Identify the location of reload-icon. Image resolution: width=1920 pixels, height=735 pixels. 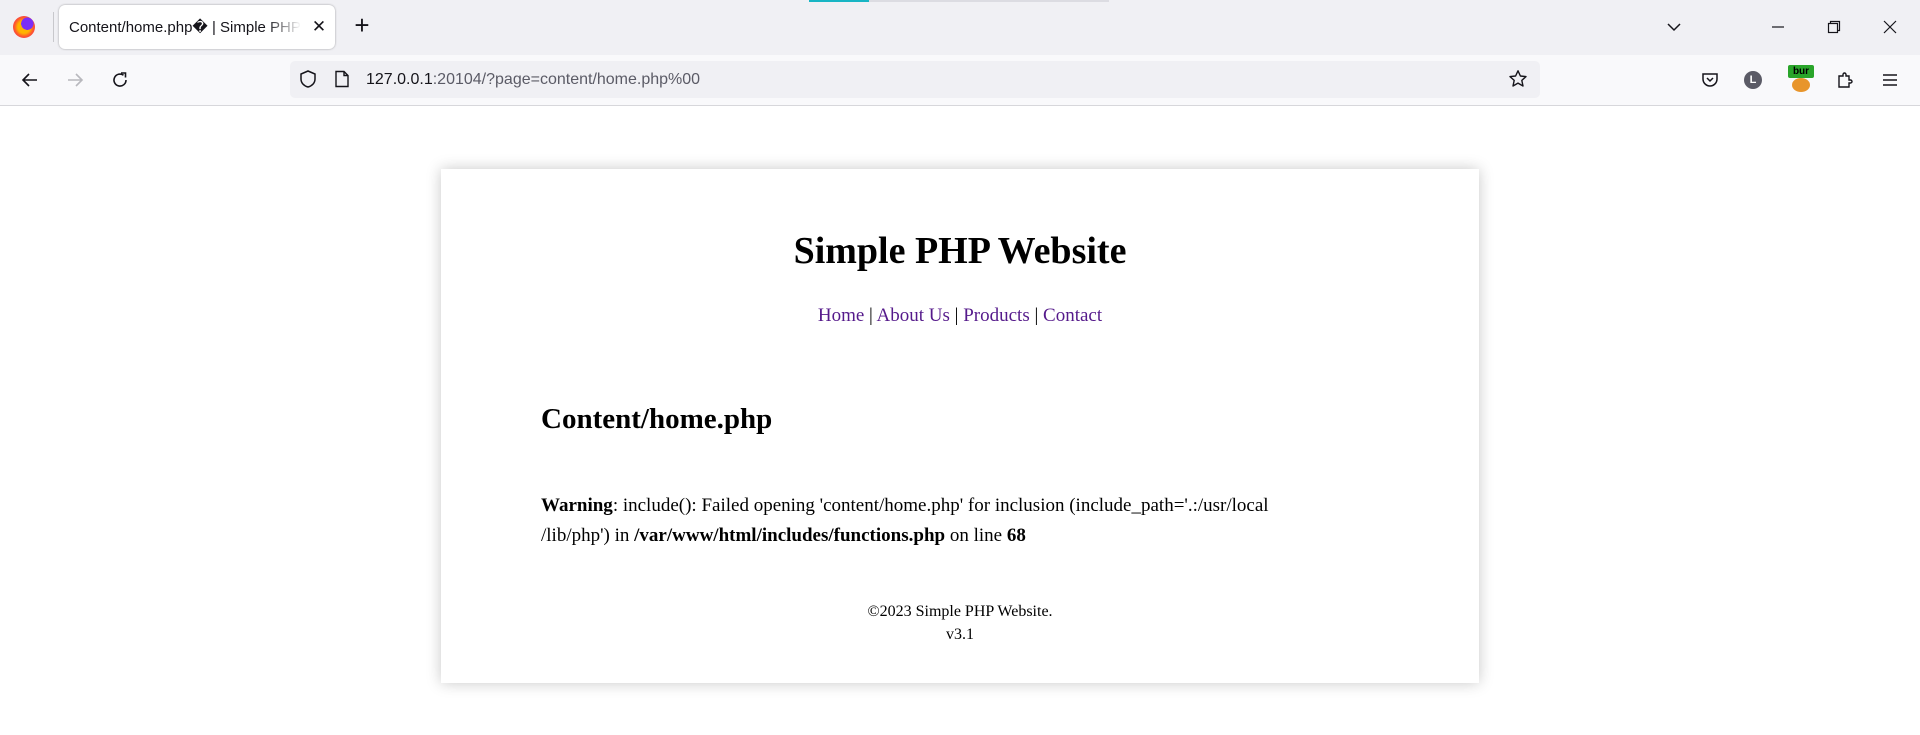
(120, 80).